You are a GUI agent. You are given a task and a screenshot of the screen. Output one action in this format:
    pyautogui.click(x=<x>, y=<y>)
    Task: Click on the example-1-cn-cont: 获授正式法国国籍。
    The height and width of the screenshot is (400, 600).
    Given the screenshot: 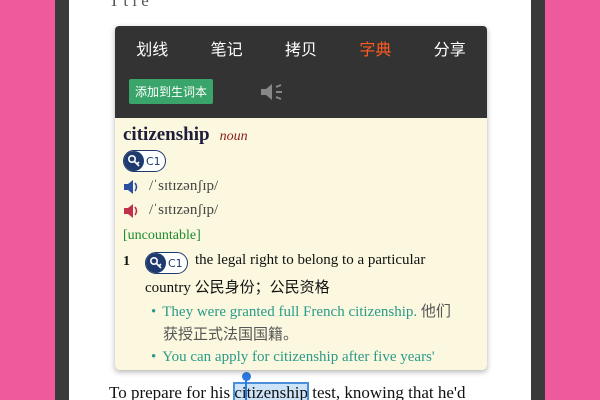 What is the action you would take?
    pyautogui.click(x=231, y=334)
    